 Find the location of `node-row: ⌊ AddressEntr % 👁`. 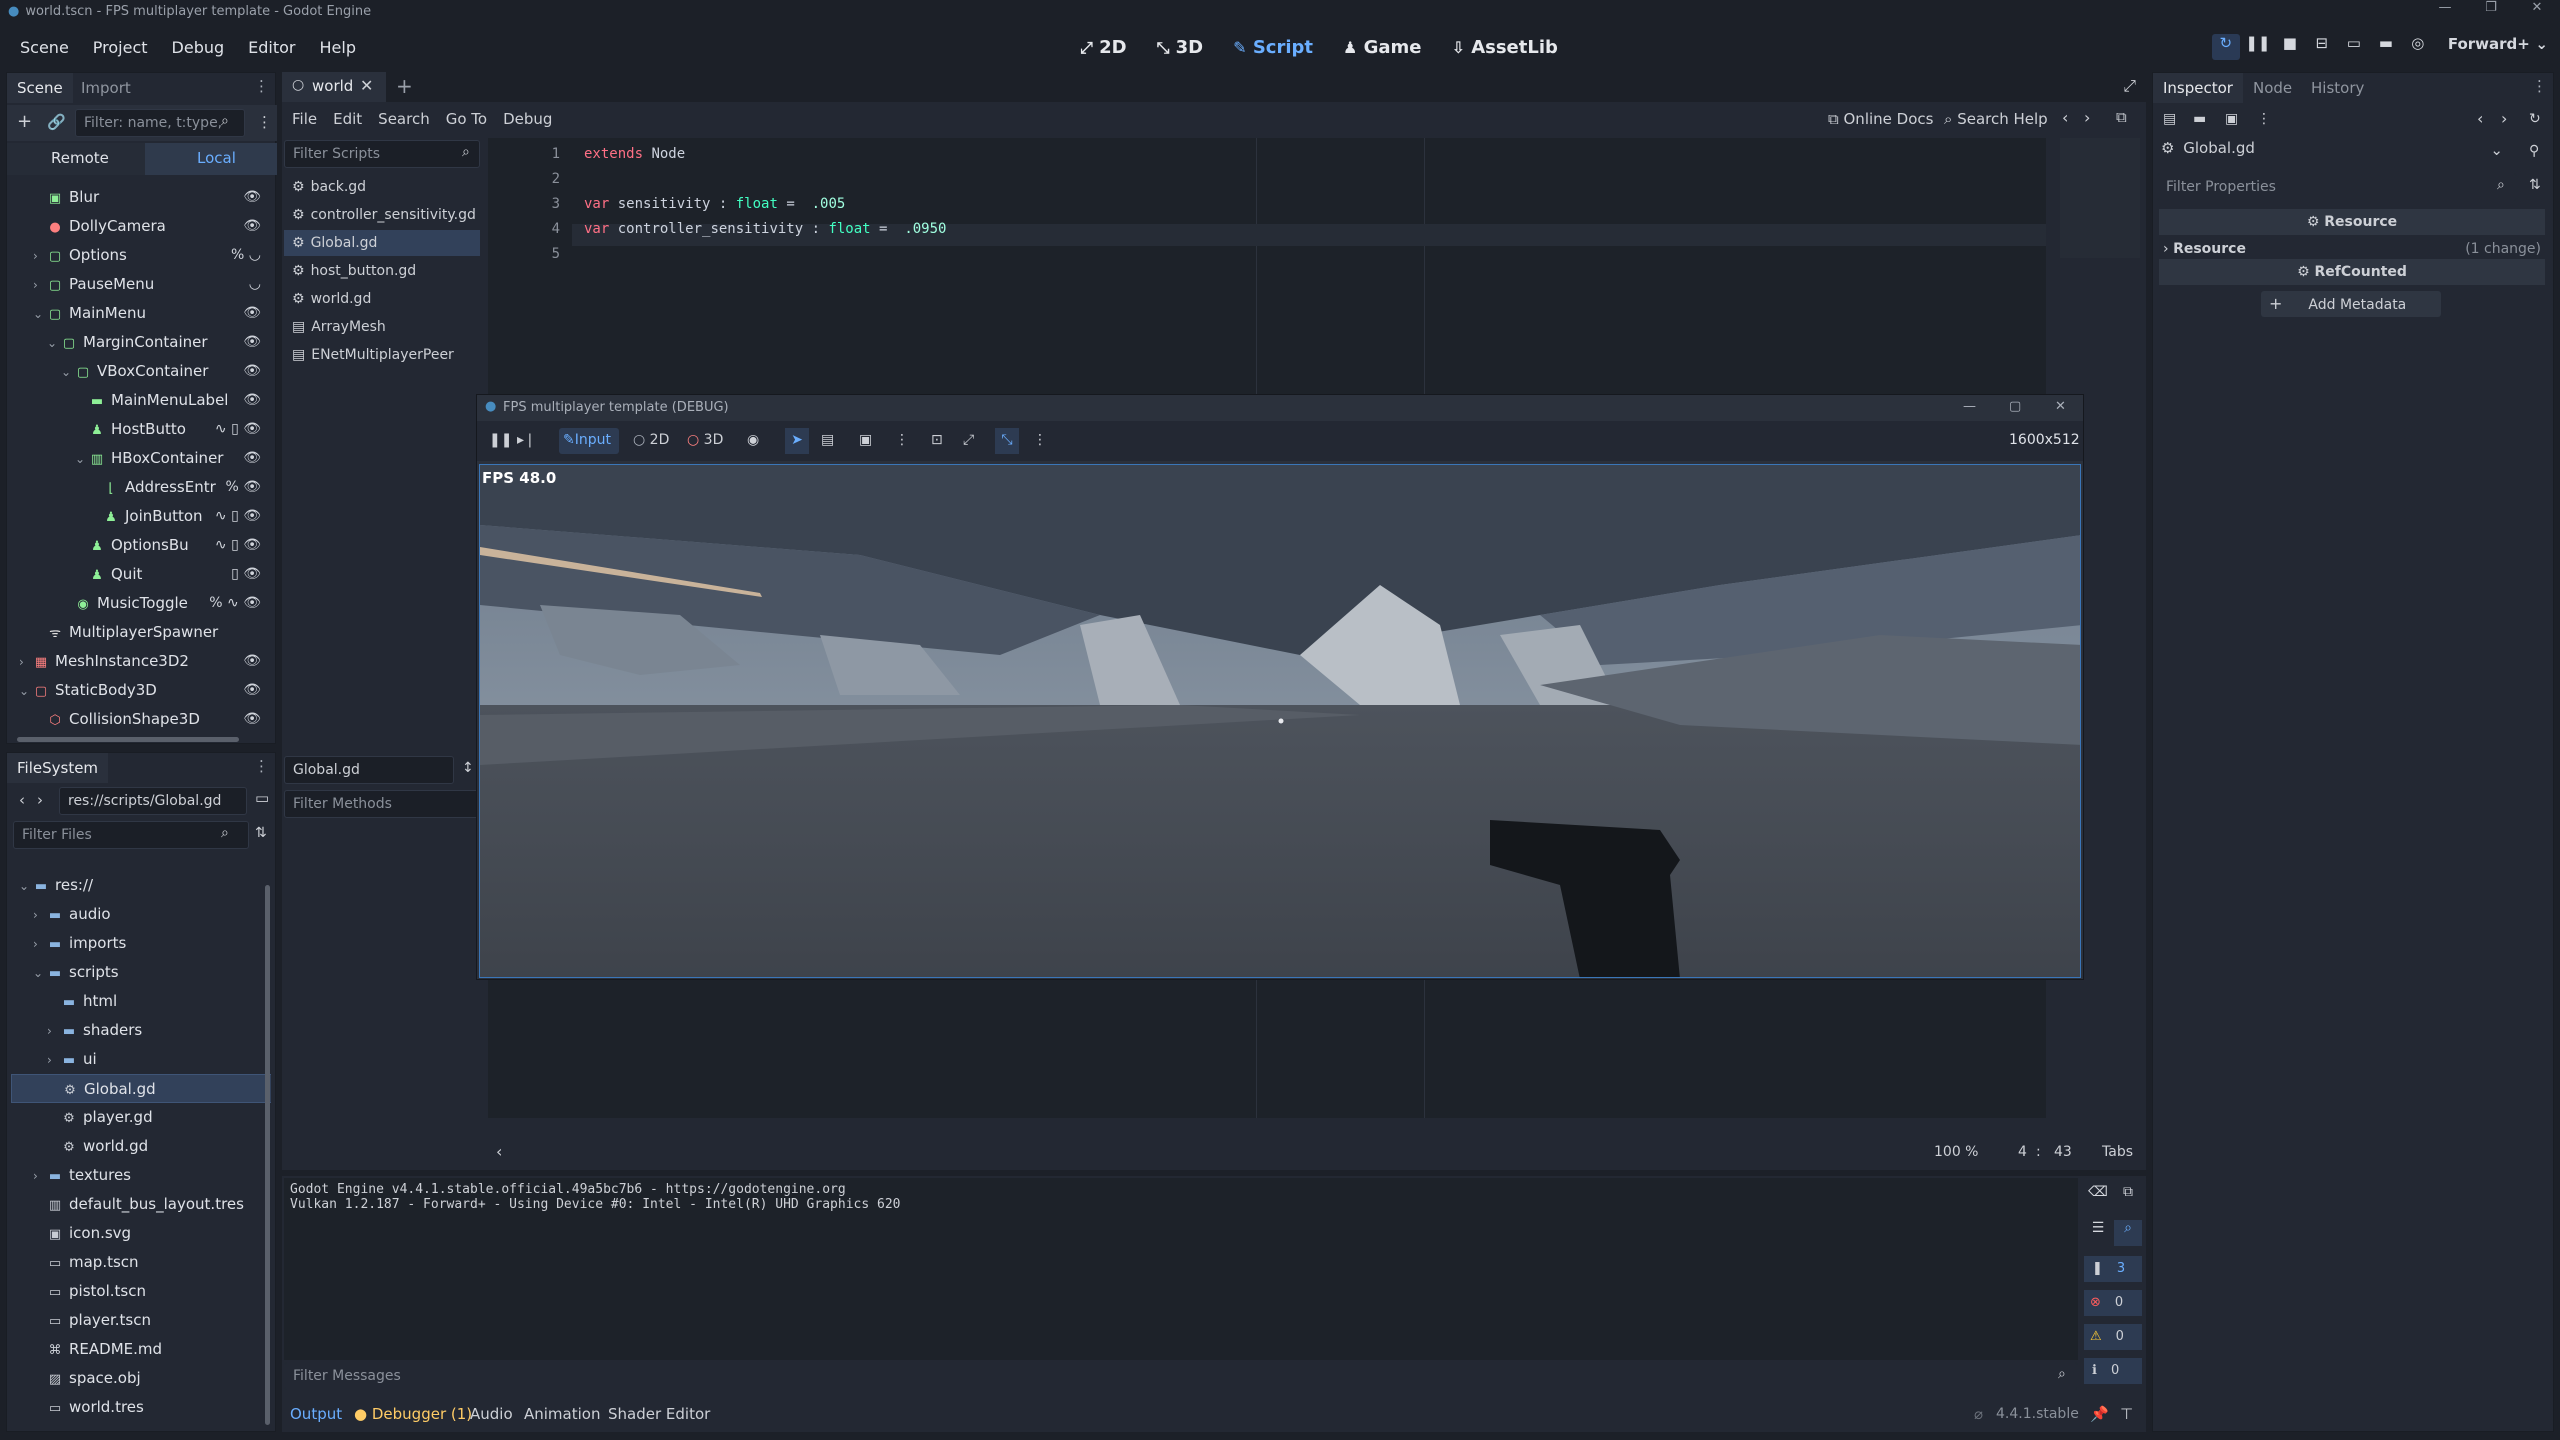

node-row: ⌊ AddressEntr % 👁 is located at coordinates (143, 487).